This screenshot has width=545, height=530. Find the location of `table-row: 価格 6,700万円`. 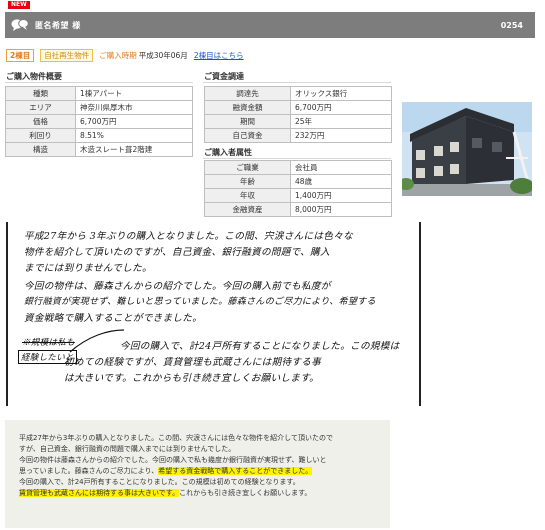

table-row: 価格 6,700万円 is located at coordinates (99, 121).